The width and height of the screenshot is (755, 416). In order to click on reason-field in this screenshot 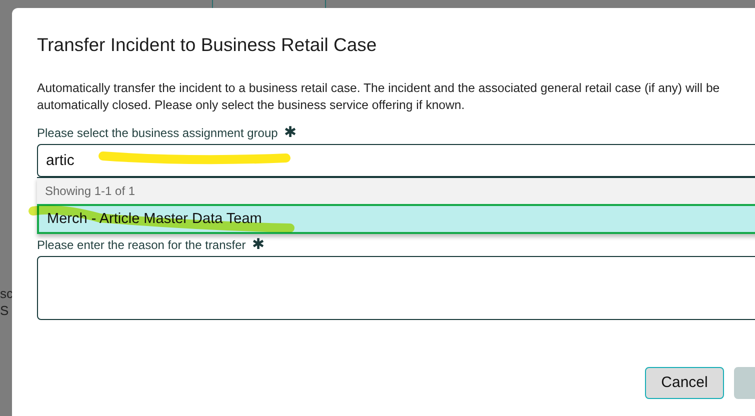, I will do `click(396, 288)`.